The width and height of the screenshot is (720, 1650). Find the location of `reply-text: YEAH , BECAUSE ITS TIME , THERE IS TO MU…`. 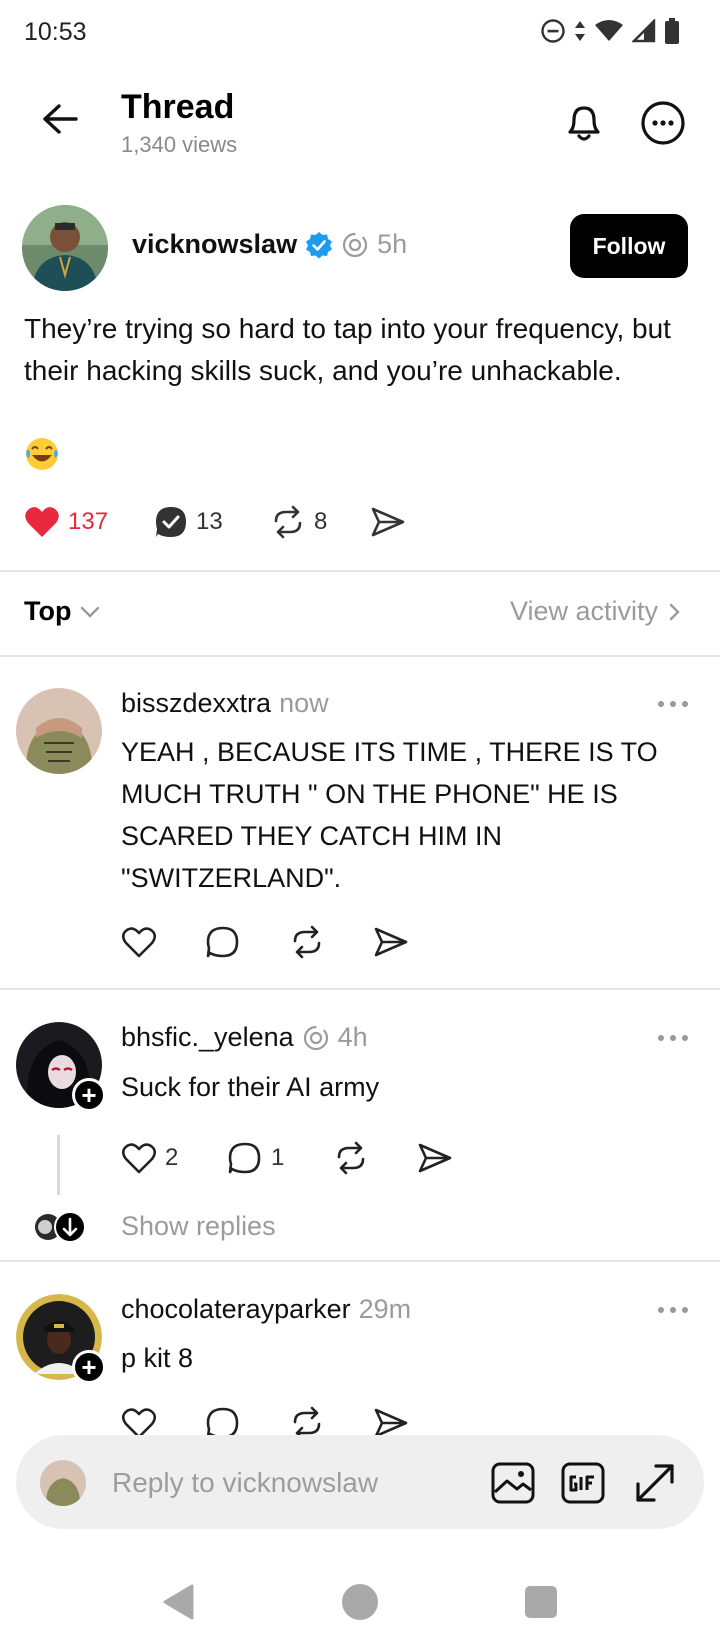

reply-text: YEAH , BECAUSE ITS TIME , THERE IS TO MU… is located at coordinates (389, 815).